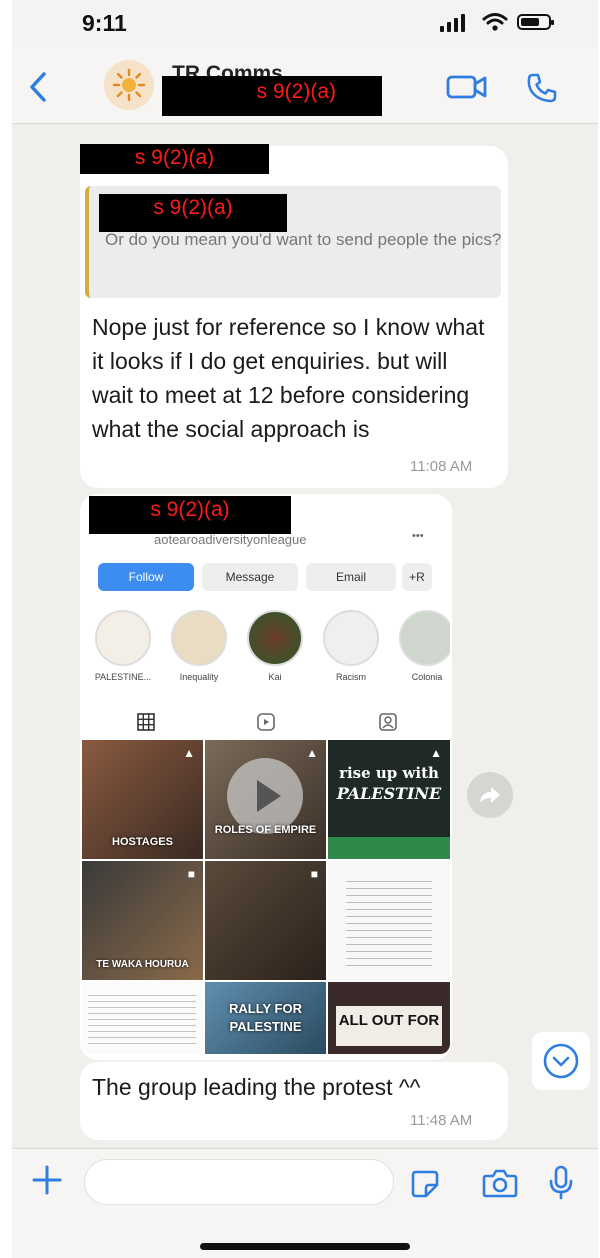  What do you see at coordinates (500, 1183) in the screenshot?
I see `camera-icon` at bounding box center [500, 1183].